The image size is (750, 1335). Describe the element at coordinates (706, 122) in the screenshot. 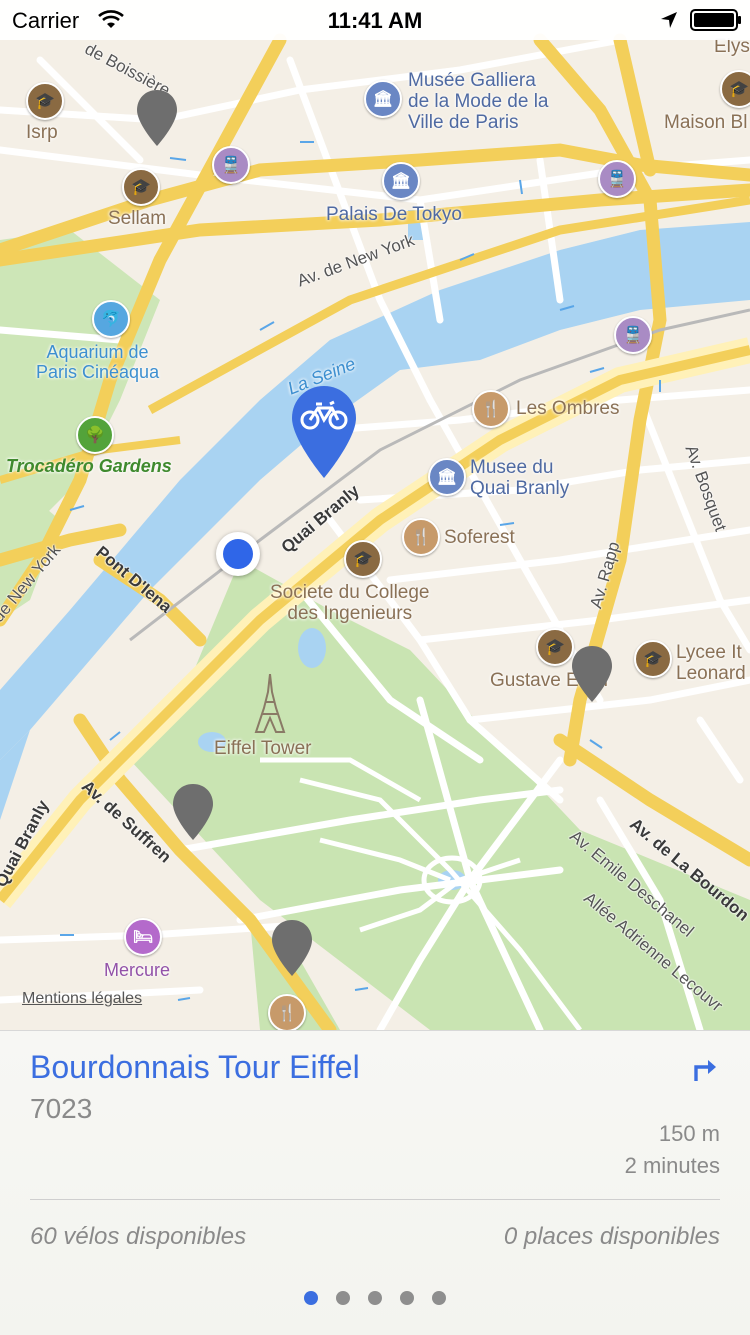

I see `poi-label-maison: Maison Bl` at that location.